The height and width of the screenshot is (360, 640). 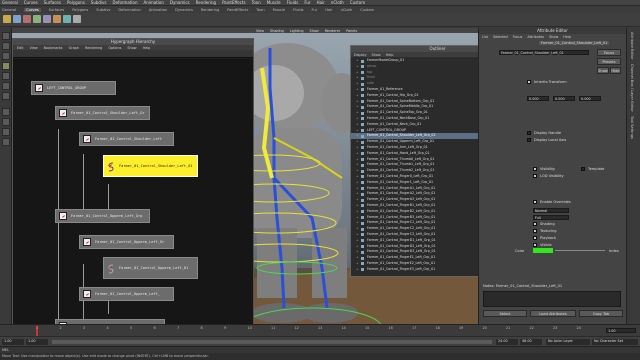 I want to click on hypergraph-menu-item: Graph, so click(x=74, y=48).